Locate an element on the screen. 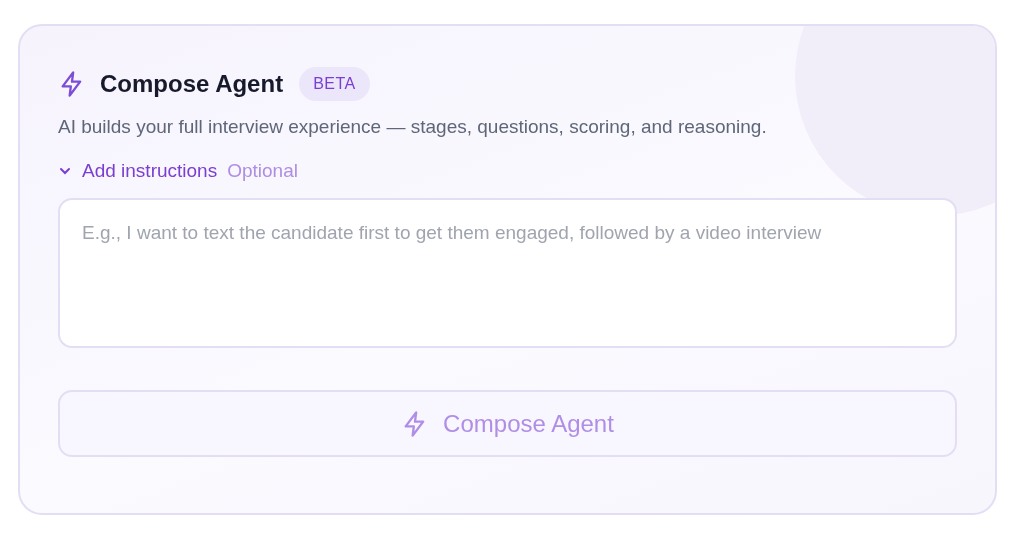 This screenshot has height=536, width=1024. card-title: Compose Agent is located at coordinates (192, 84).